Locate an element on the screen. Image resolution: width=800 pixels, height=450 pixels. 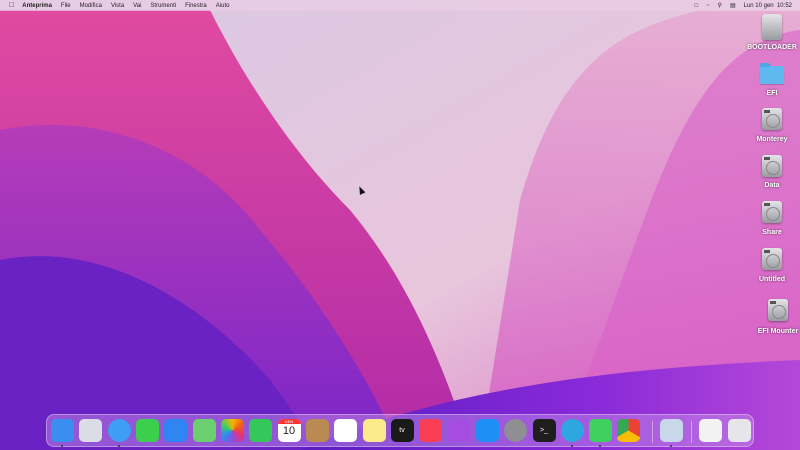
menu-file: File is located at coordinates (66, 6).